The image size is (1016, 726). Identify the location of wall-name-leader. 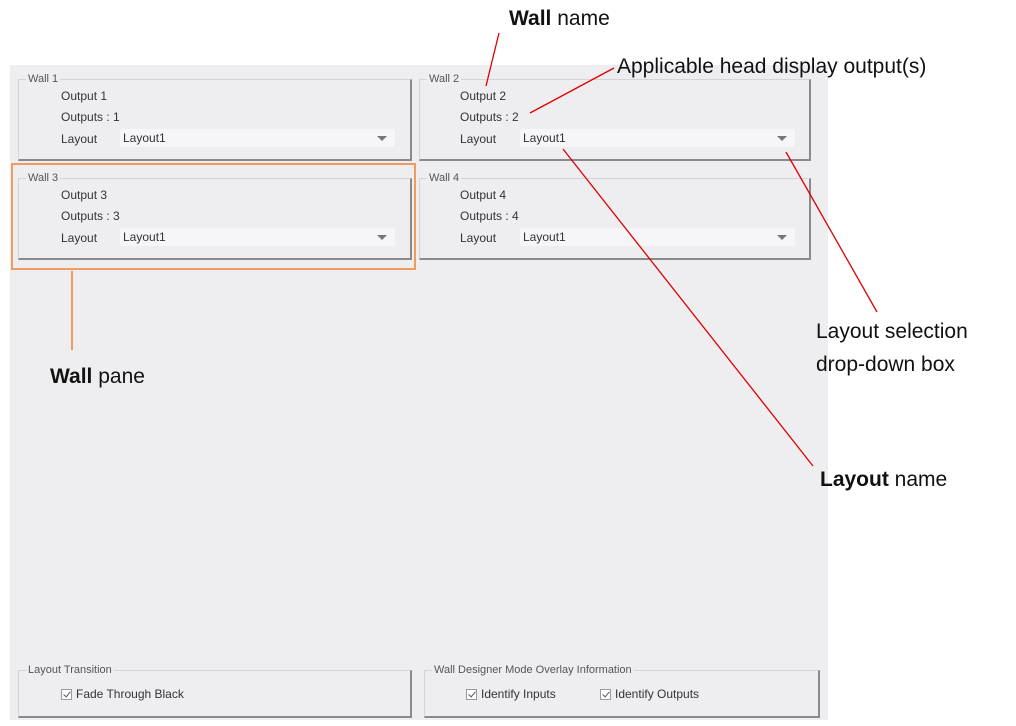
(492, 59).